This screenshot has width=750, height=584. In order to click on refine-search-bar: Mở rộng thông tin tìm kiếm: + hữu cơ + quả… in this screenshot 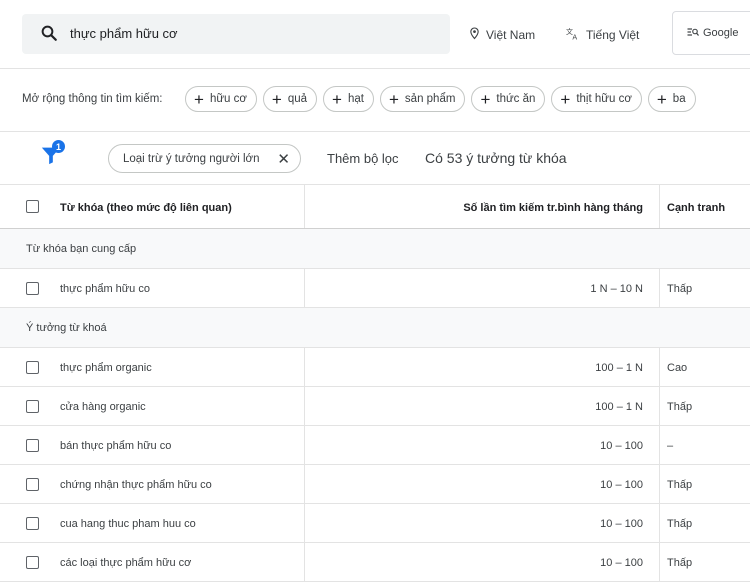, I will do `click(375, 100)`.